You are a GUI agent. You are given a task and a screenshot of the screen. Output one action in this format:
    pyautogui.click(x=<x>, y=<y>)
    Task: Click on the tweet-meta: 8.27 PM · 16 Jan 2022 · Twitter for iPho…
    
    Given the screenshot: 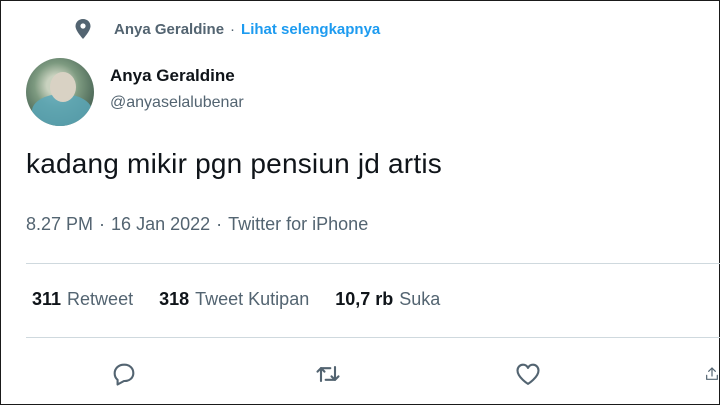 What is the action you would take?
    pyautogui.click(x=197, y=224)
    